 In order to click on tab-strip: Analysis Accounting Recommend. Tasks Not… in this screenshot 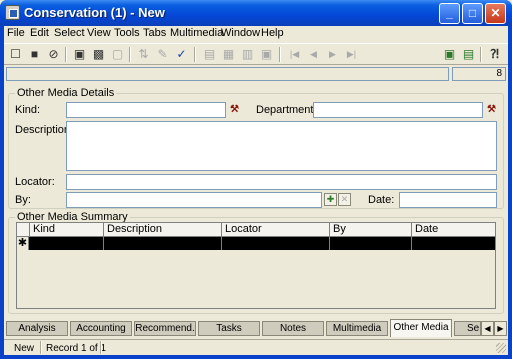, I will do `click(256, 328)`.